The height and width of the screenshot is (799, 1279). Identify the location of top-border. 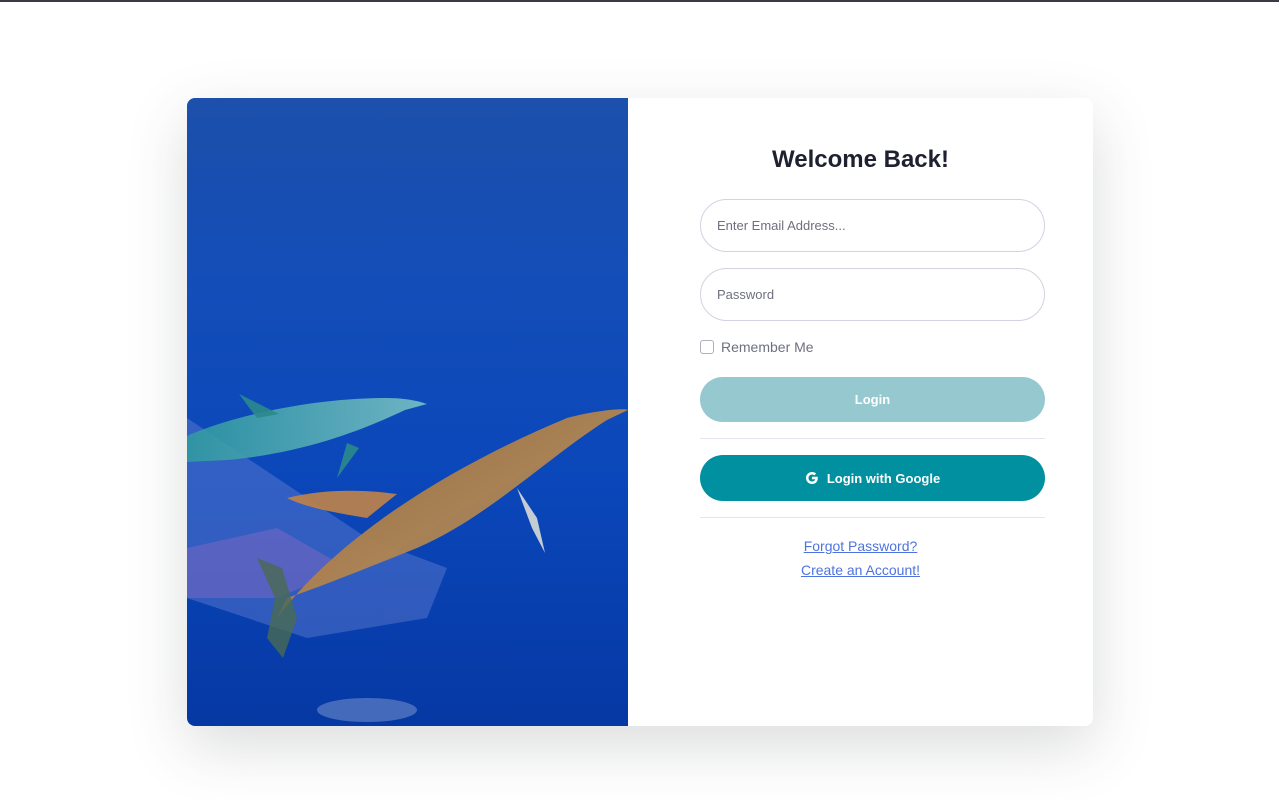
(639, 1).